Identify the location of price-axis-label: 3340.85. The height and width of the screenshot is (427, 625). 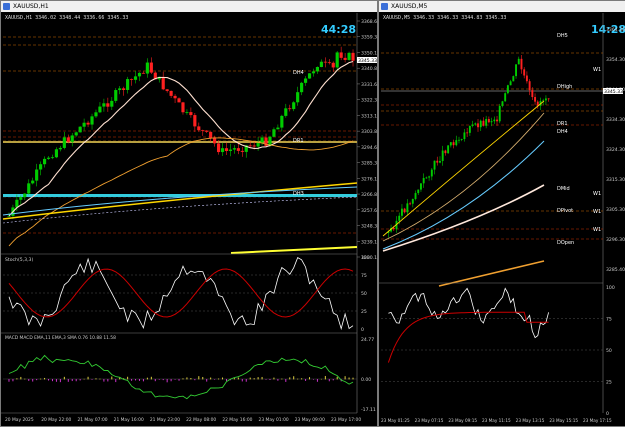
(369, 69).